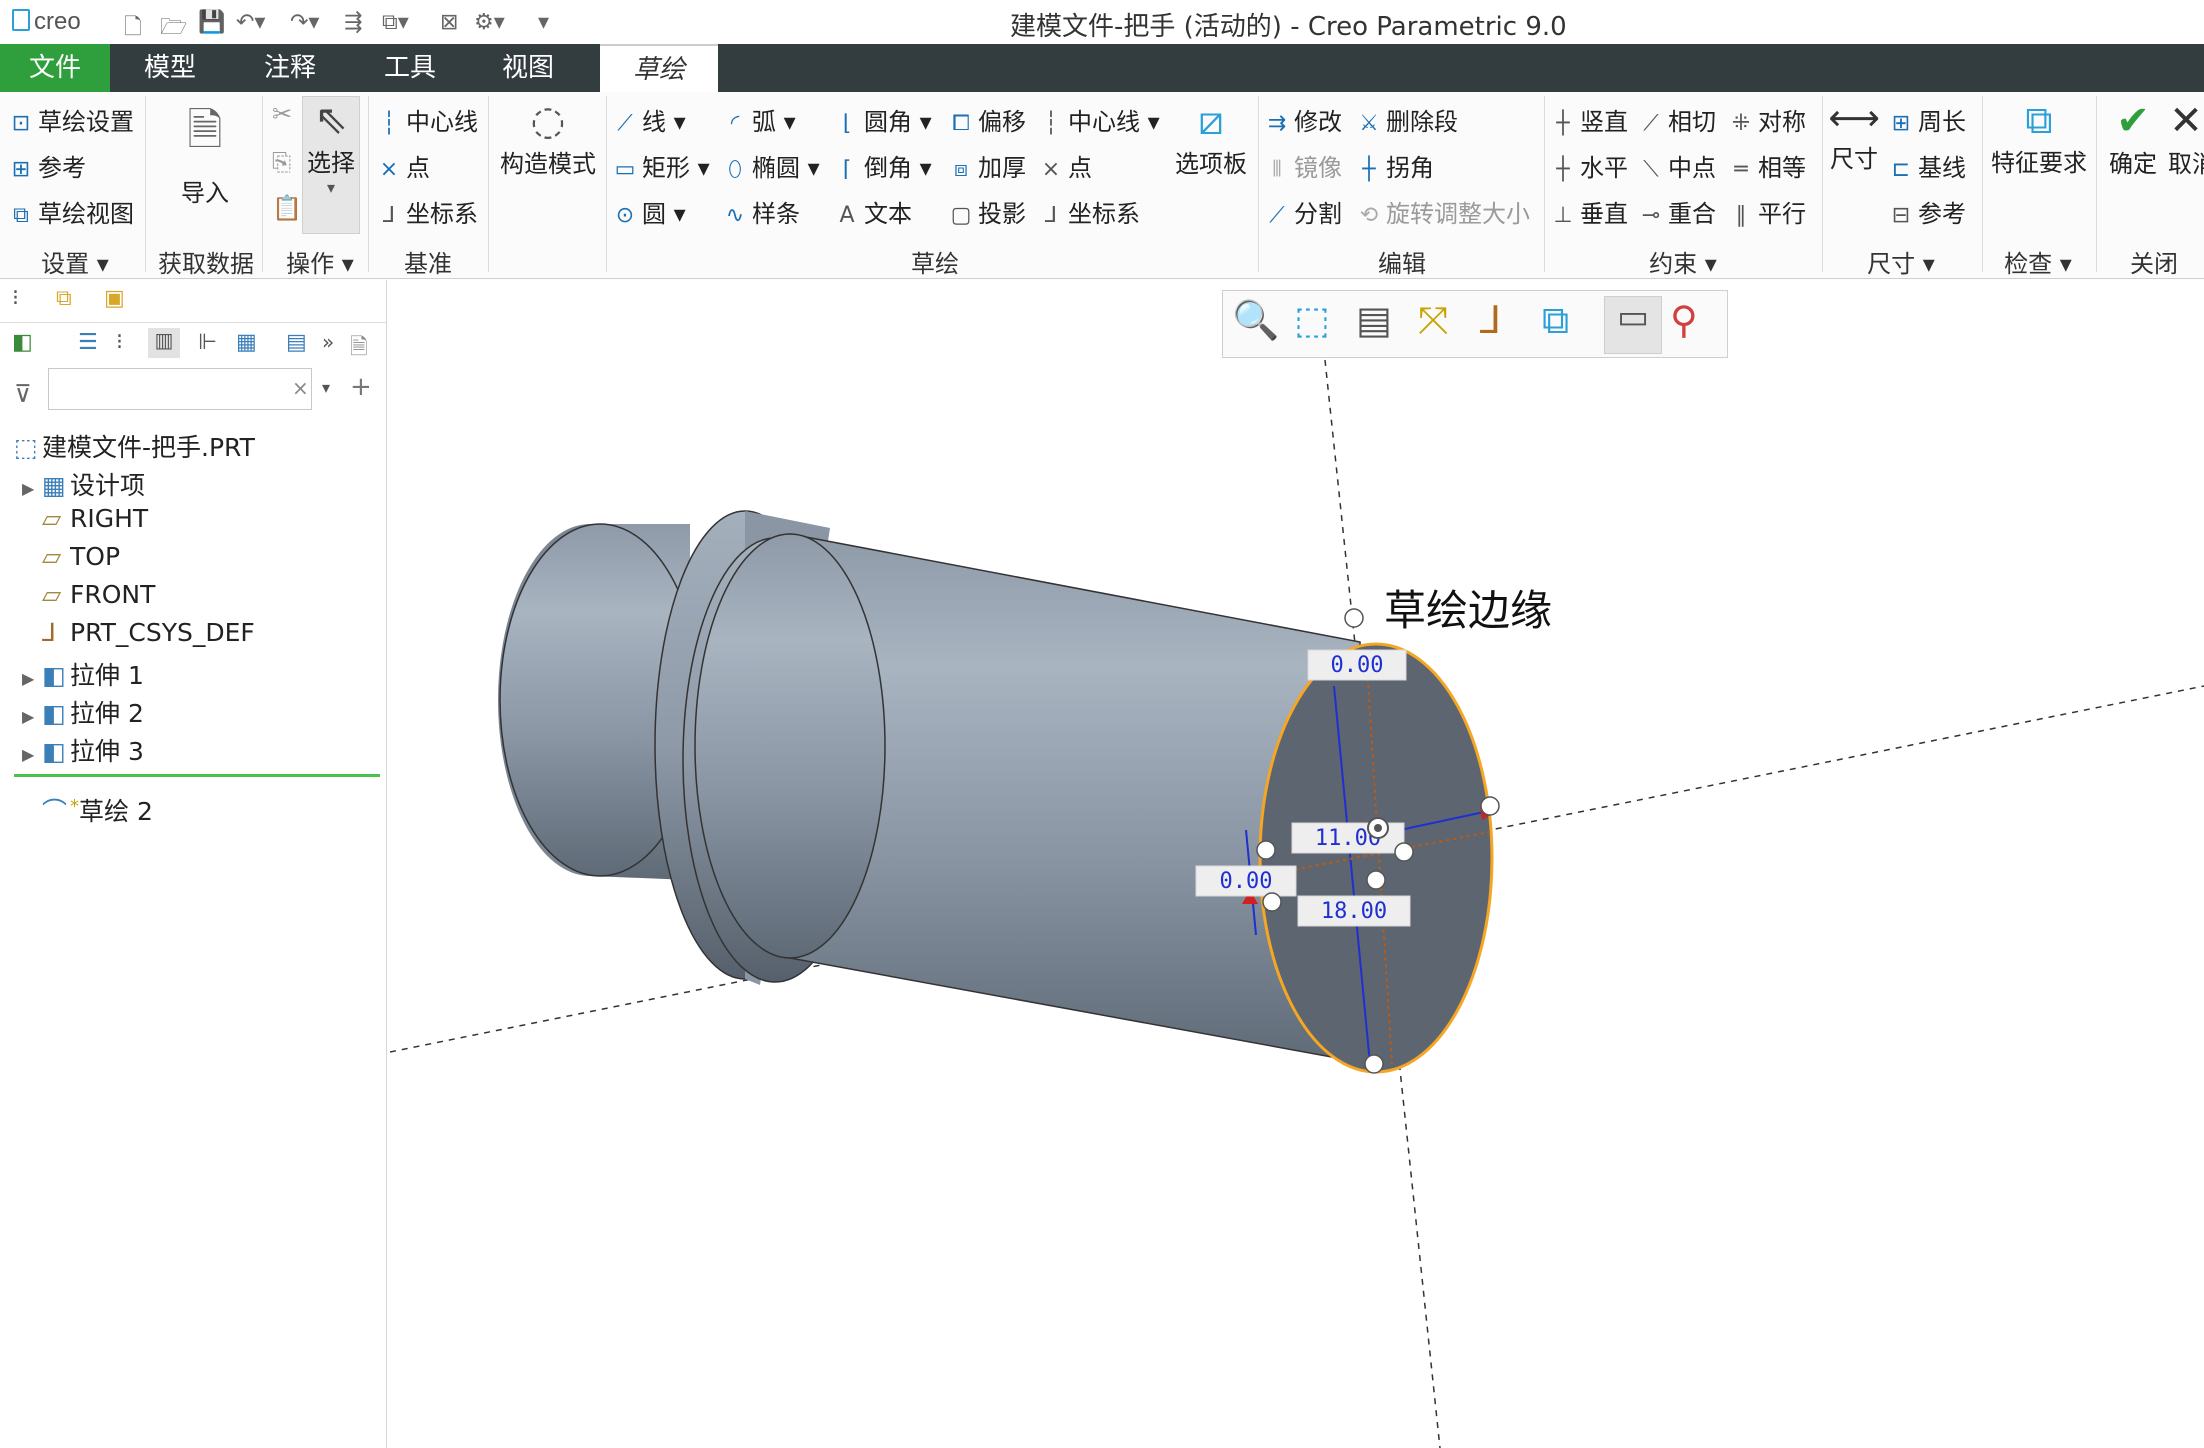  What do you see at coordinates (148, 632) in the screenshot?
I see `tree-item-csys: ⅃ PRT_CSYS_DEF` at bounding box center [148, 632].